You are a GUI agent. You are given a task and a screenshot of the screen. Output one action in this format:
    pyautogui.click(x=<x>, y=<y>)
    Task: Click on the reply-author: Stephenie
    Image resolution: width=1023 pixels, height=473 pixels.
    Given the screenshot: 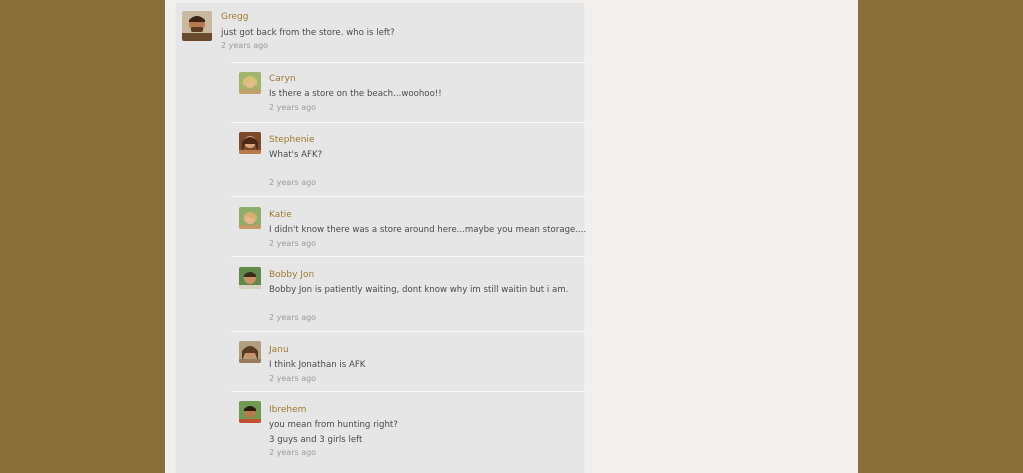 What is the action you would take?
    pyautogui.click(x=291, y=140)
    